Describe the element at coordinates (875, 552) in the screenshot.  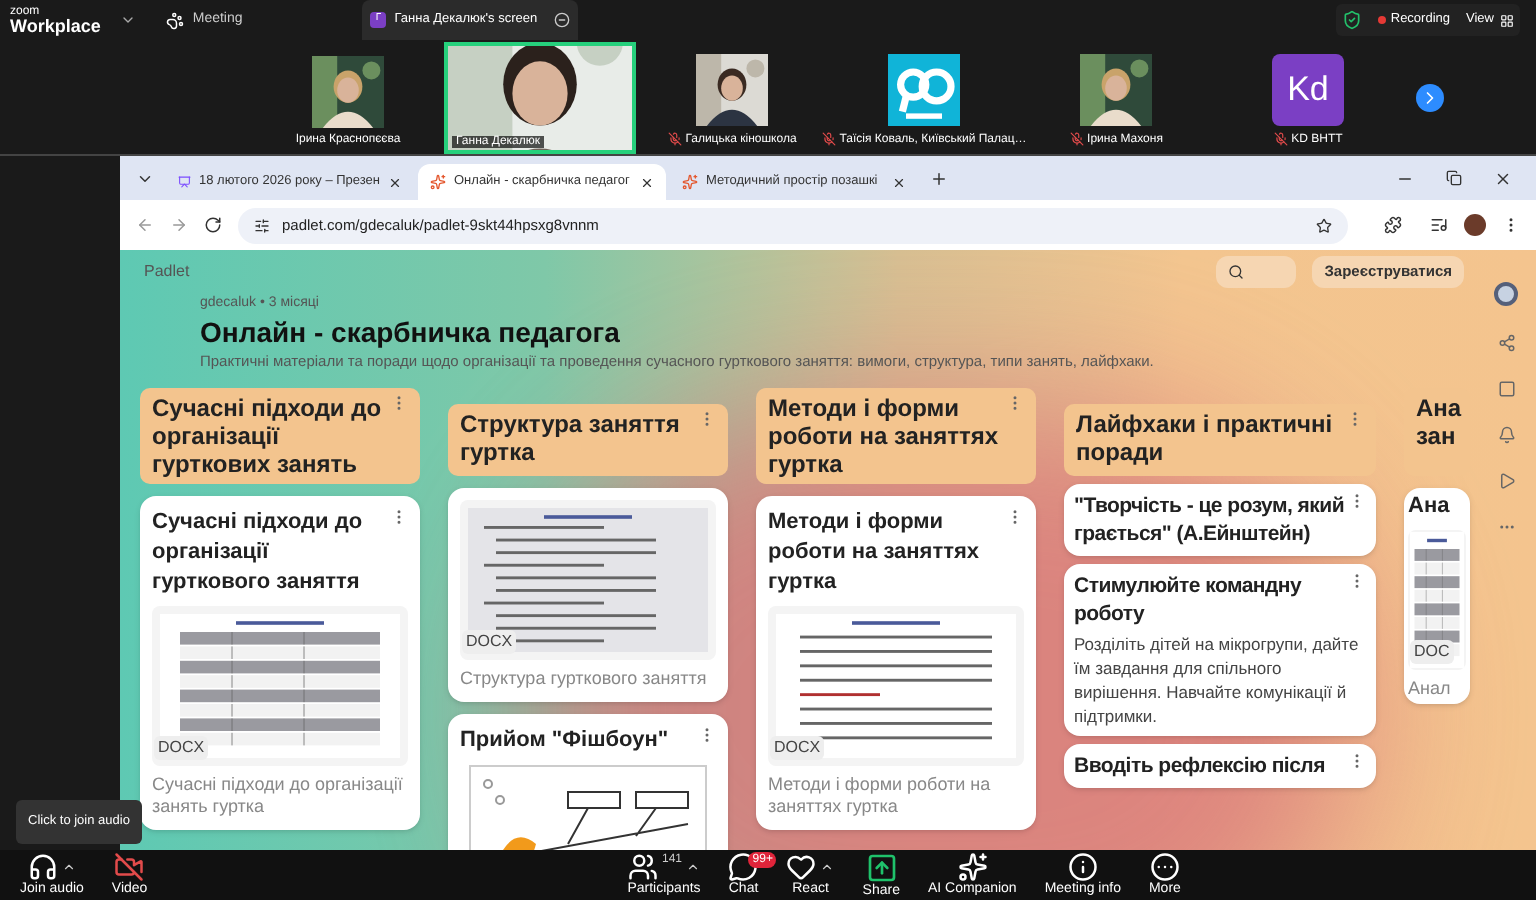
I see `post-title: Методи і форми роботи на заняттях гуртка` at that location.